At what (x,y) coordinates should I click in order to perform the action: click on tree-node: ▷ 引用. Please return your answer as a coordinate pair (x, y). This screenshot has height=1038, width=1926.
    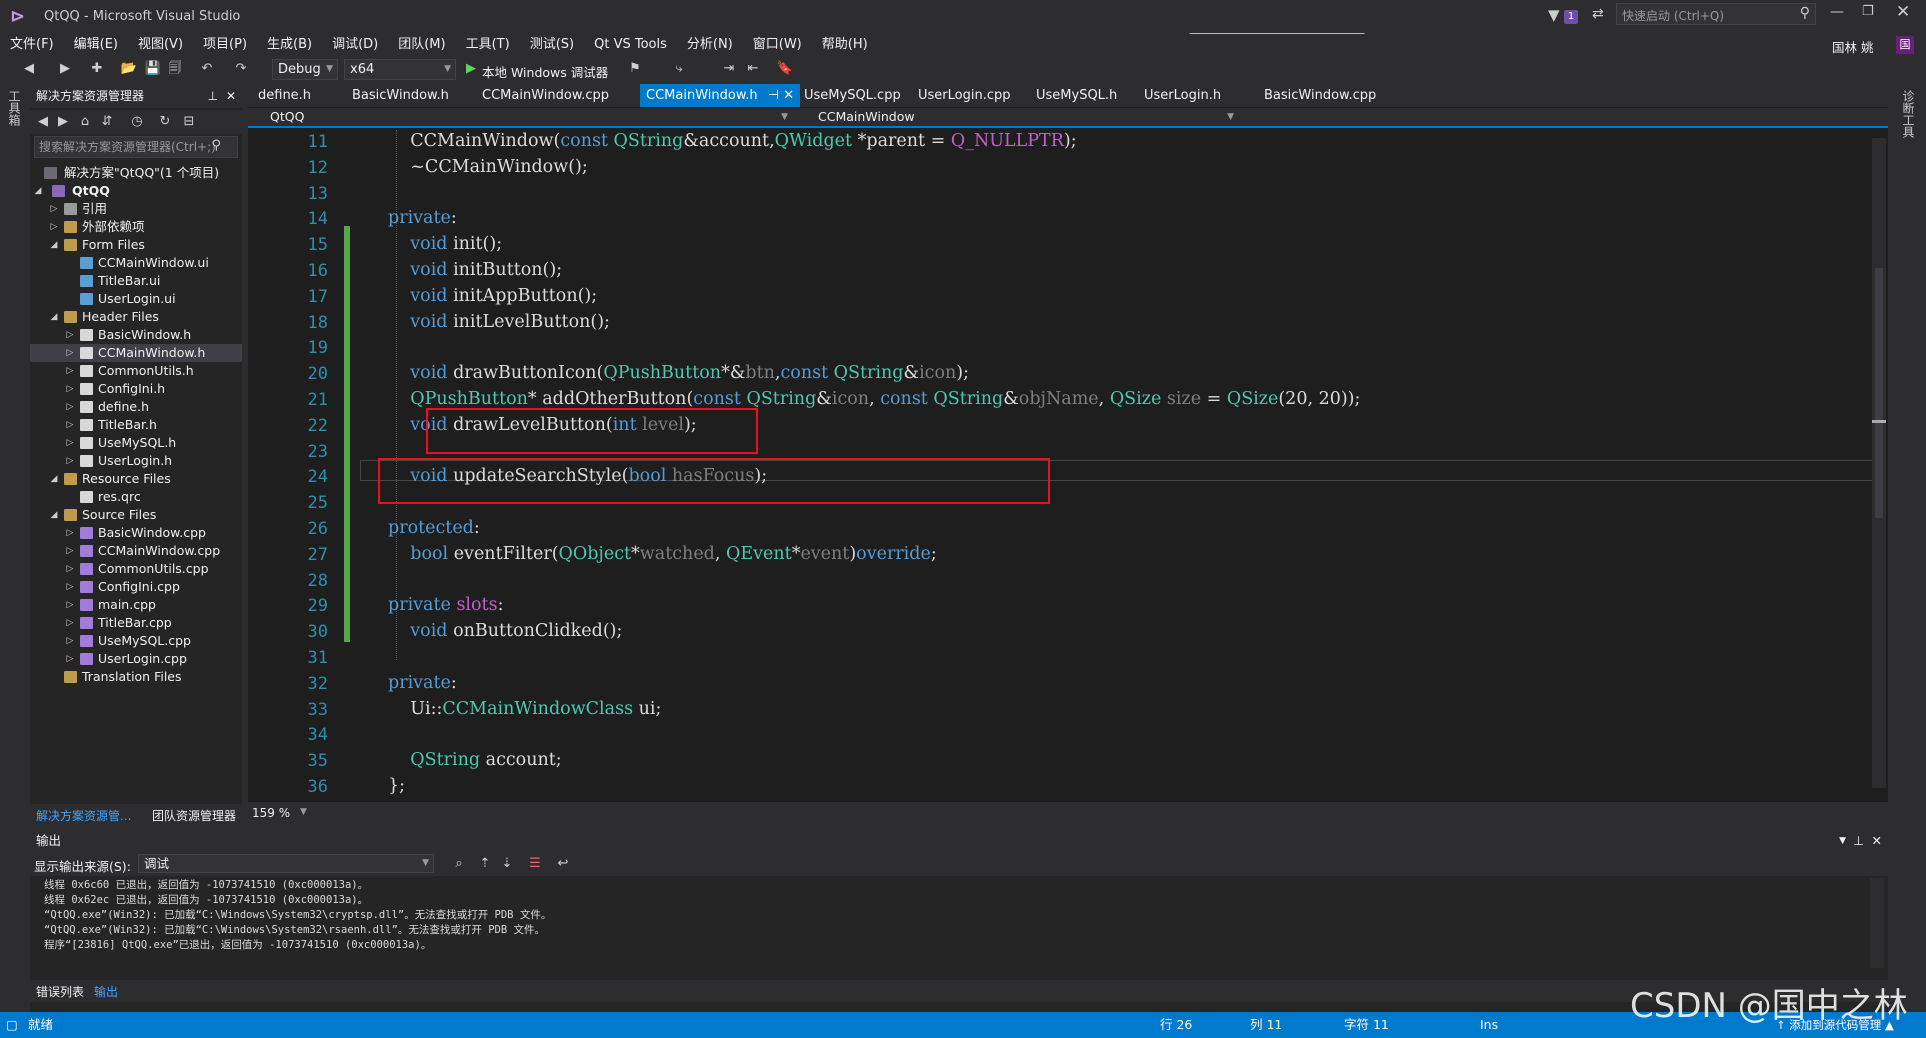
    Looking at the image, I should click on (136, 209).